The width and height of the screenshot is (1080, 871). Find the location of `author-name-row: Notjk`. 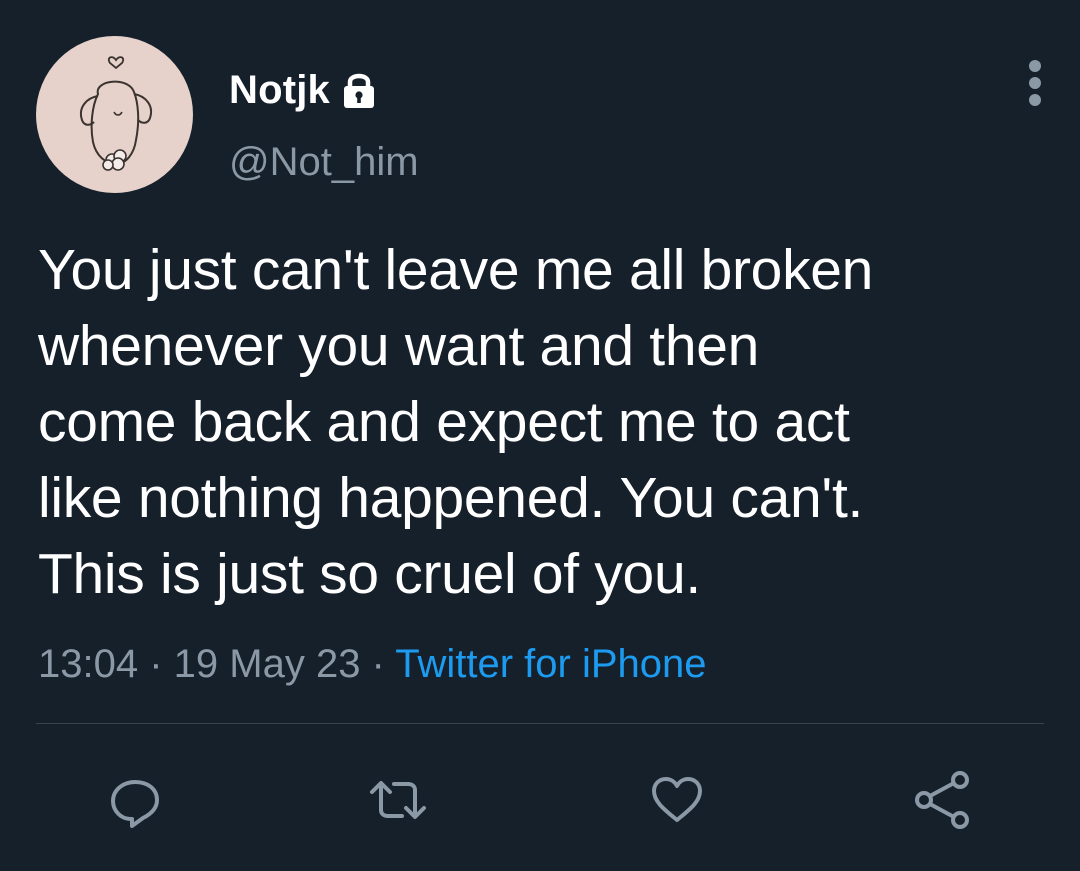

author-name-row: Notjk is located at coordinates (303, 90).